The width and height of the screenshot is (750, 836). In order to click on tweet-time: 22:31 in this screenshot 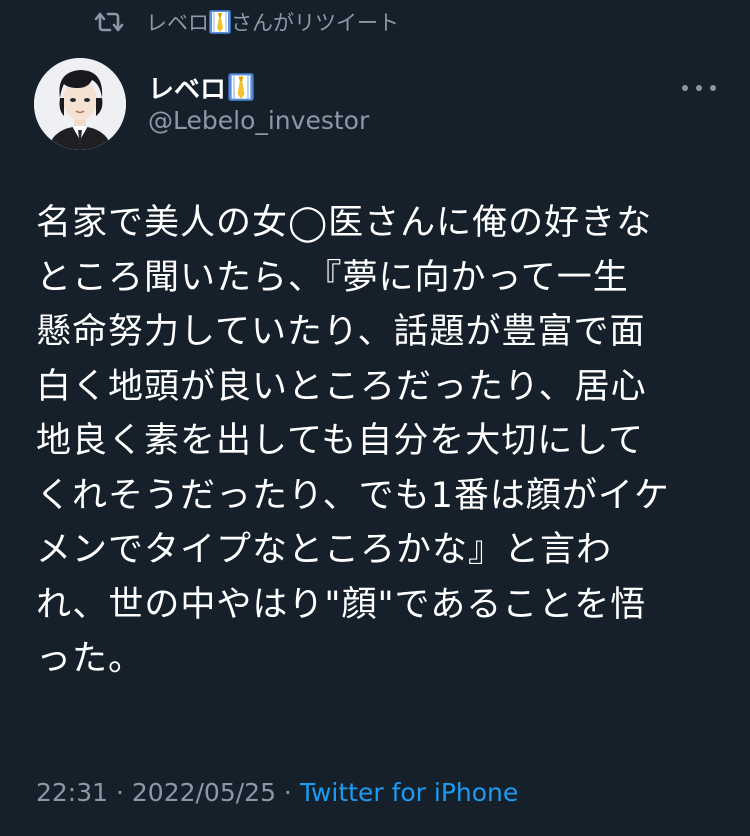, I will do `click(72, 792)`.